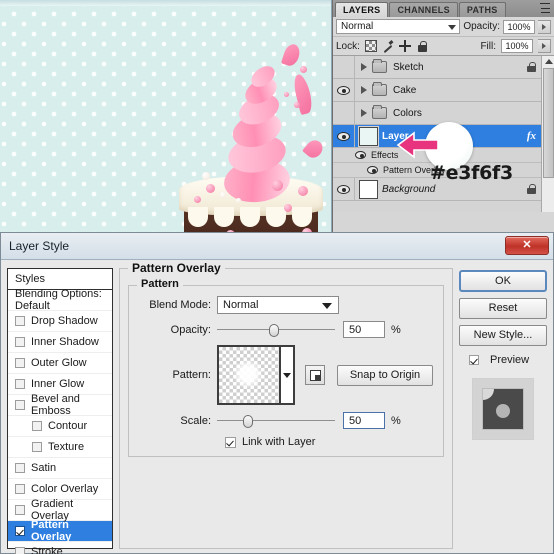 The width and height of the screenshot is (554, 554). Describe the element at coordinates (517, 46) in the screenshot. I see `fill-input: 100%` at that location.